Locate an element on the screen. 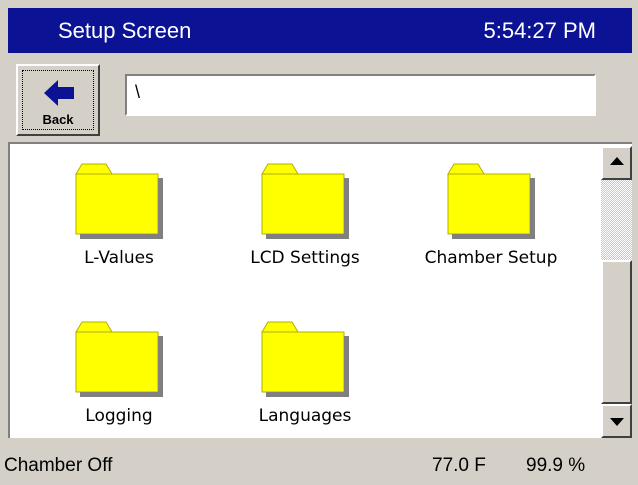 This screenshot has height=485, width=638. scroll-down-button is located at coordinates (616, 421).